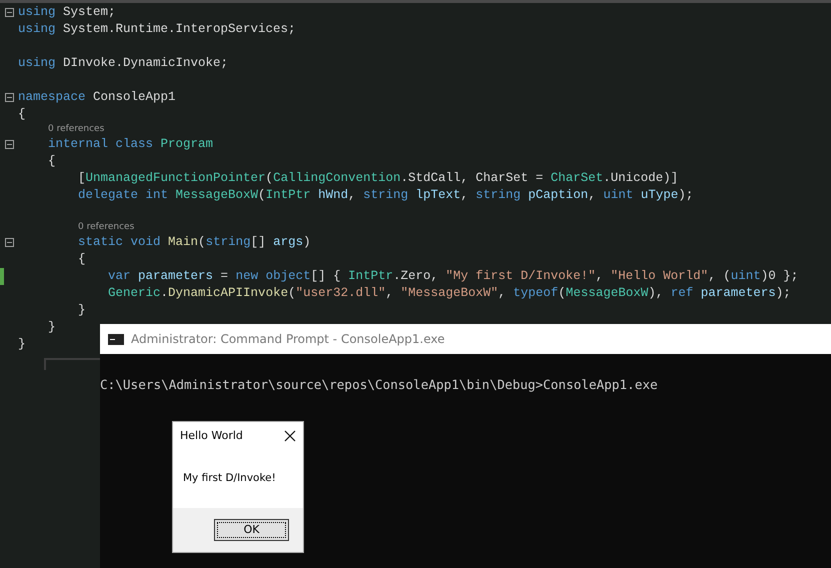 The width and height of the screenshot is (831, 568). I want to click on code-line: [UnmanagedFunctionPointer(CallingConvention.StdCall, CharSet = CharSet.Unicode)], so click(377, 178).